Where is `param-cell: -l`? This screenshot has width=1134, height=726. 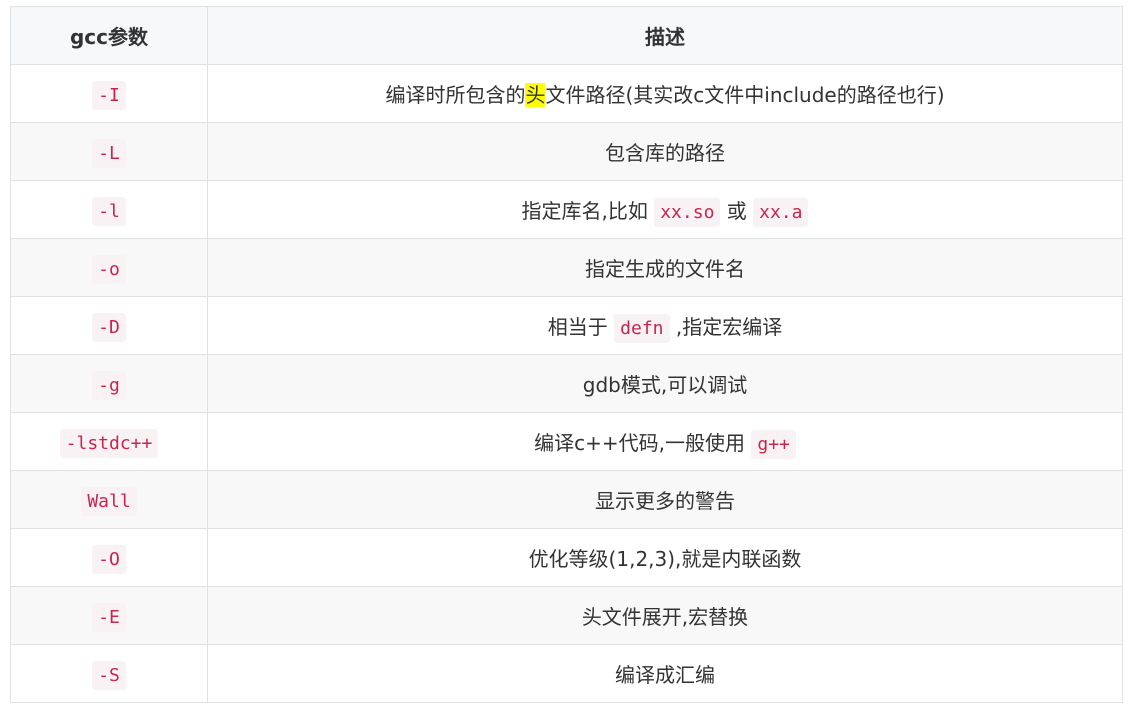
param-cell: -l is located at coordinates (109, 209).